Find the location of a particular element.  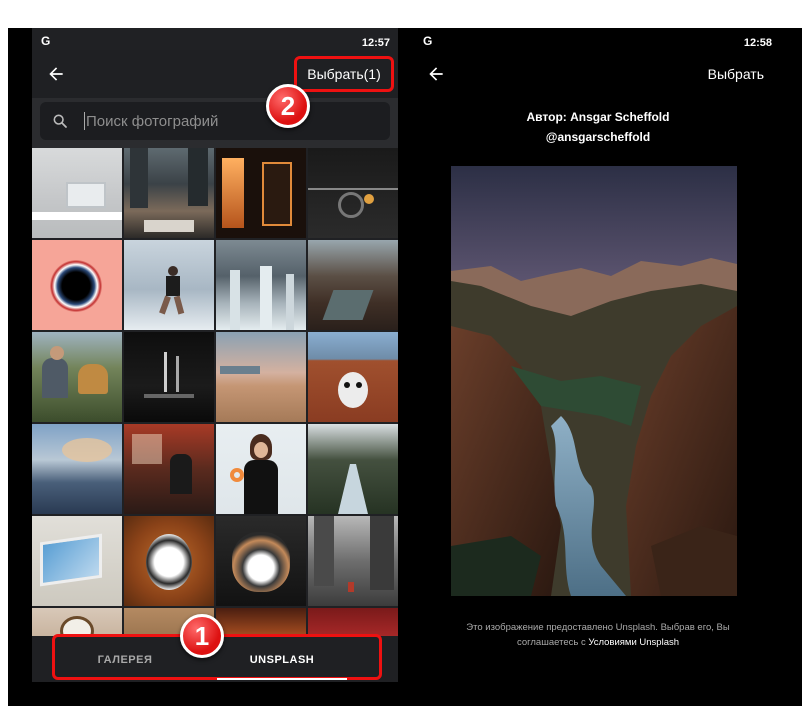

status-time: 12:58 is located at coordinates (757, 43).